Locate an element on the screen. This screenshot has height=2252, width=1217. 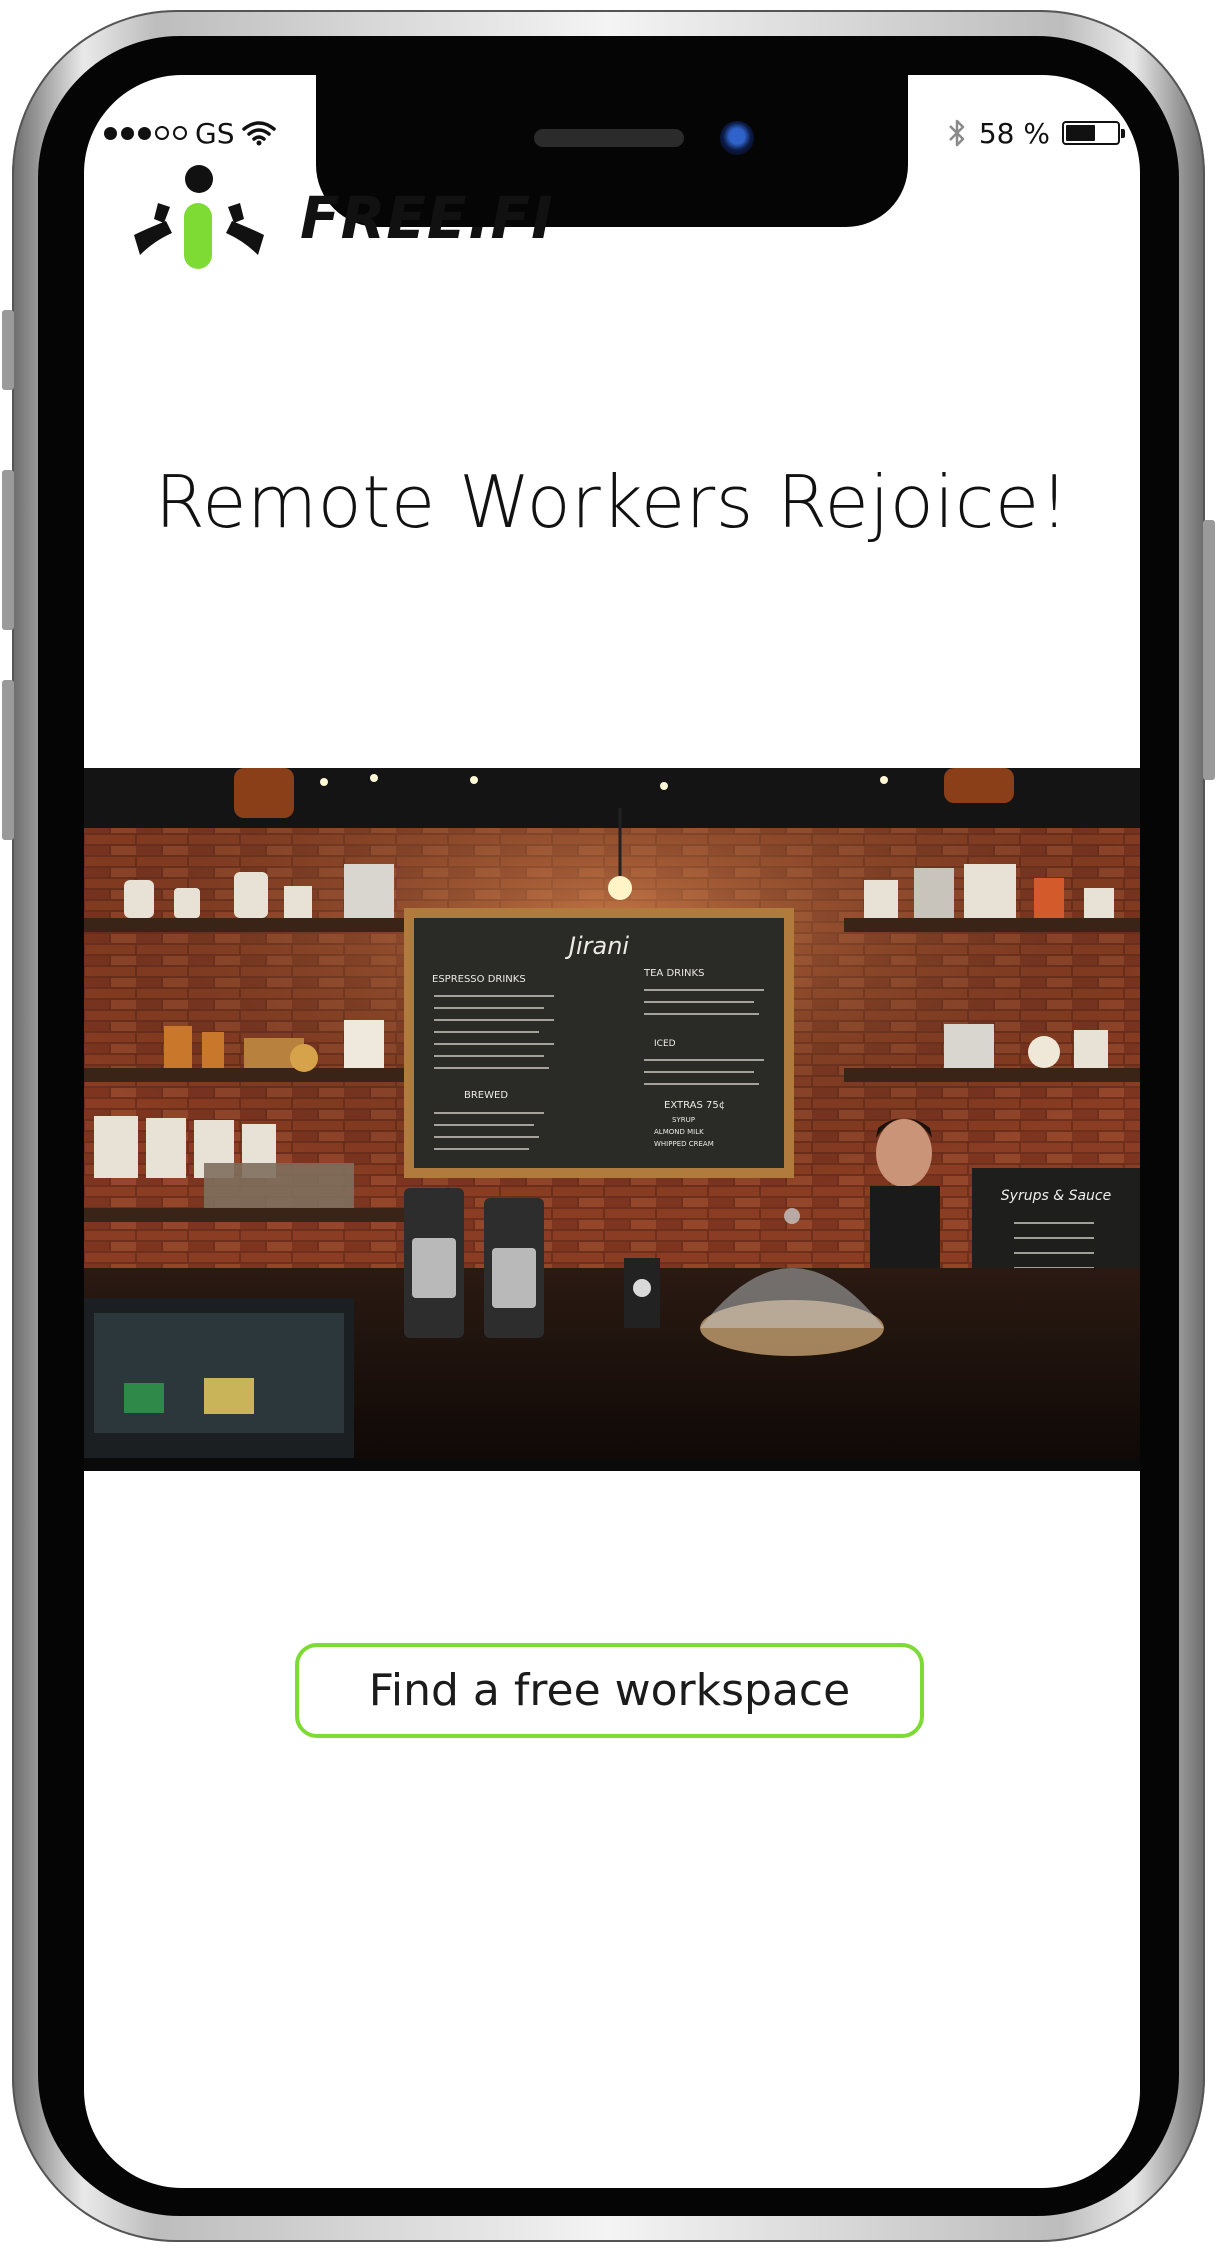
chalk-extras-item: ALMOND MILK is located at coordinates (679, 1132).